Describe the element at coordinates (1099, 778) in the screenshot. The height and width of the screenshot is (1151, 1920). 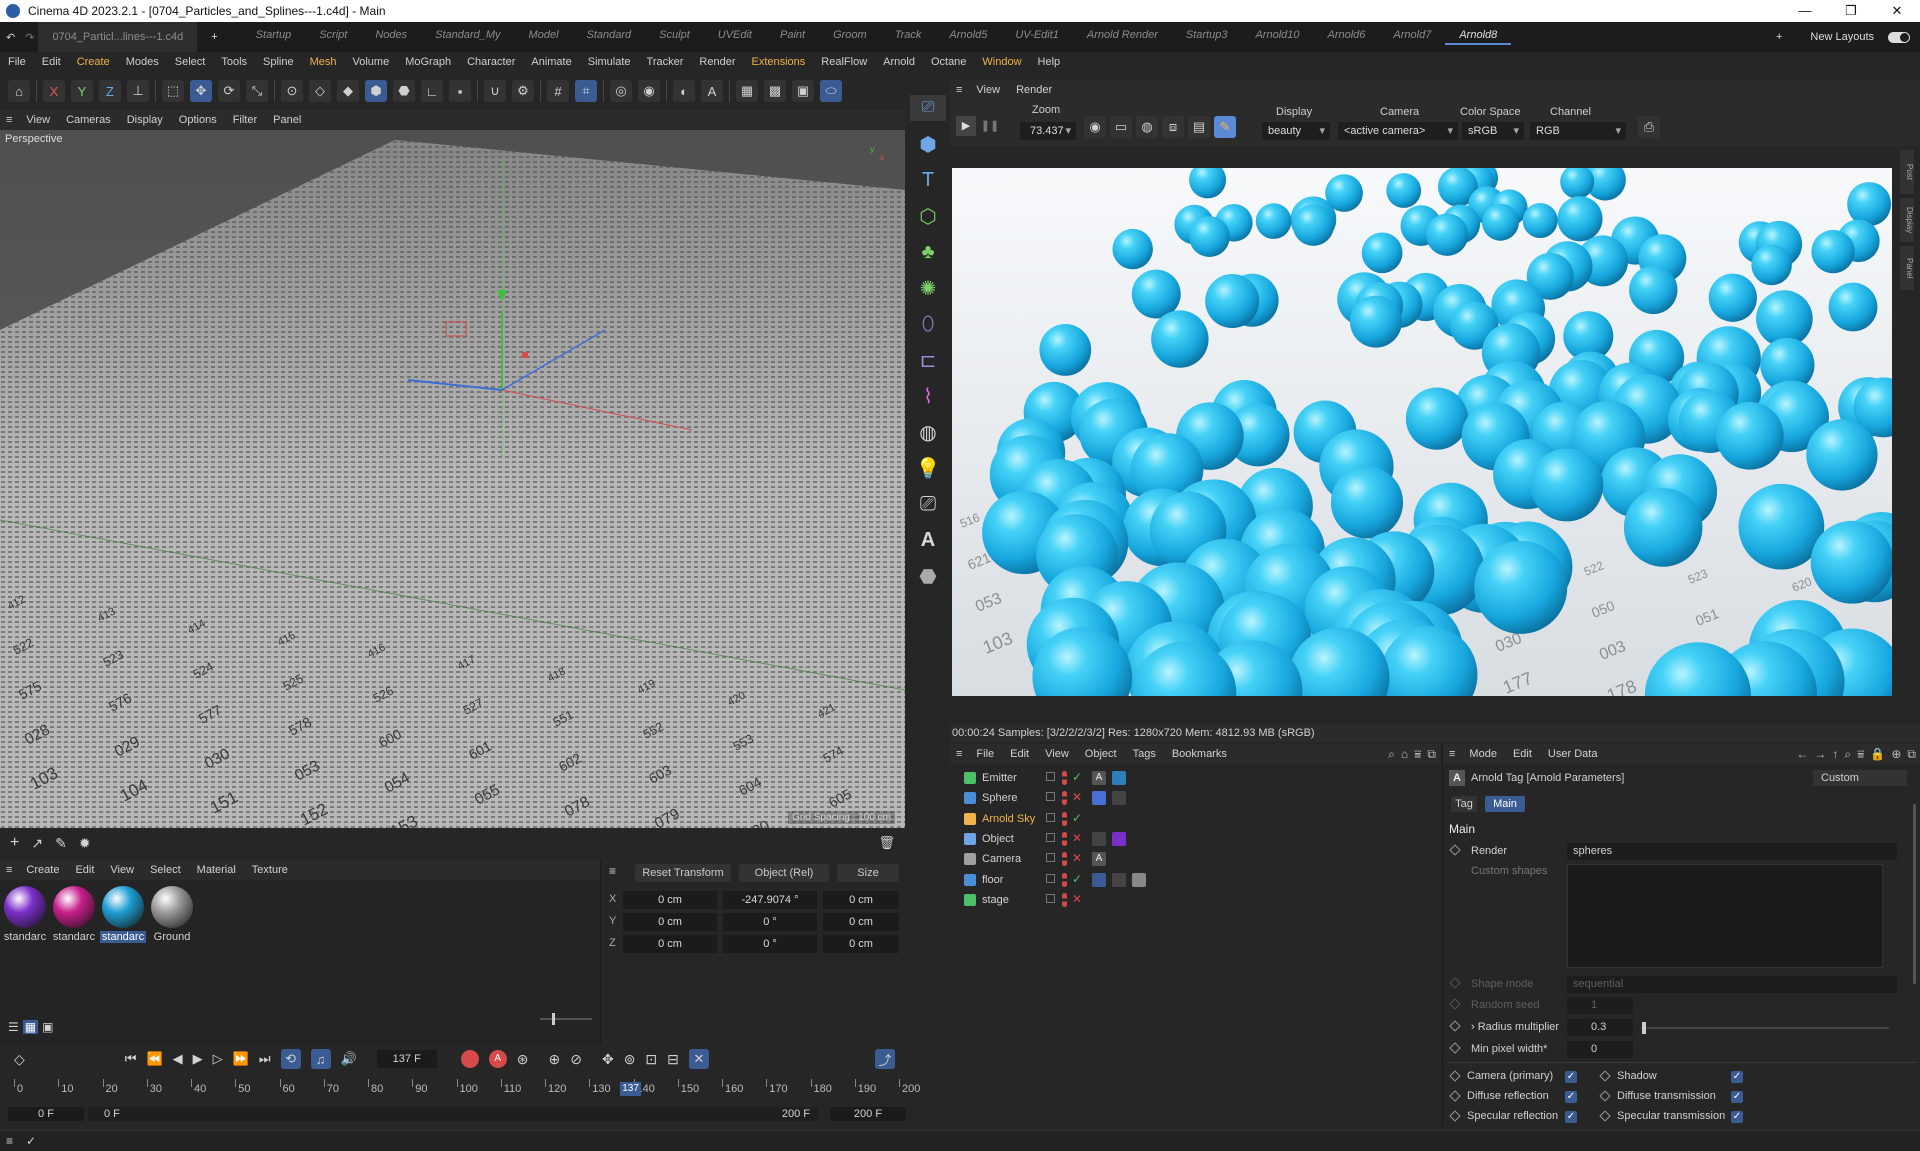
I see `object-tag-icon: A` at that location.